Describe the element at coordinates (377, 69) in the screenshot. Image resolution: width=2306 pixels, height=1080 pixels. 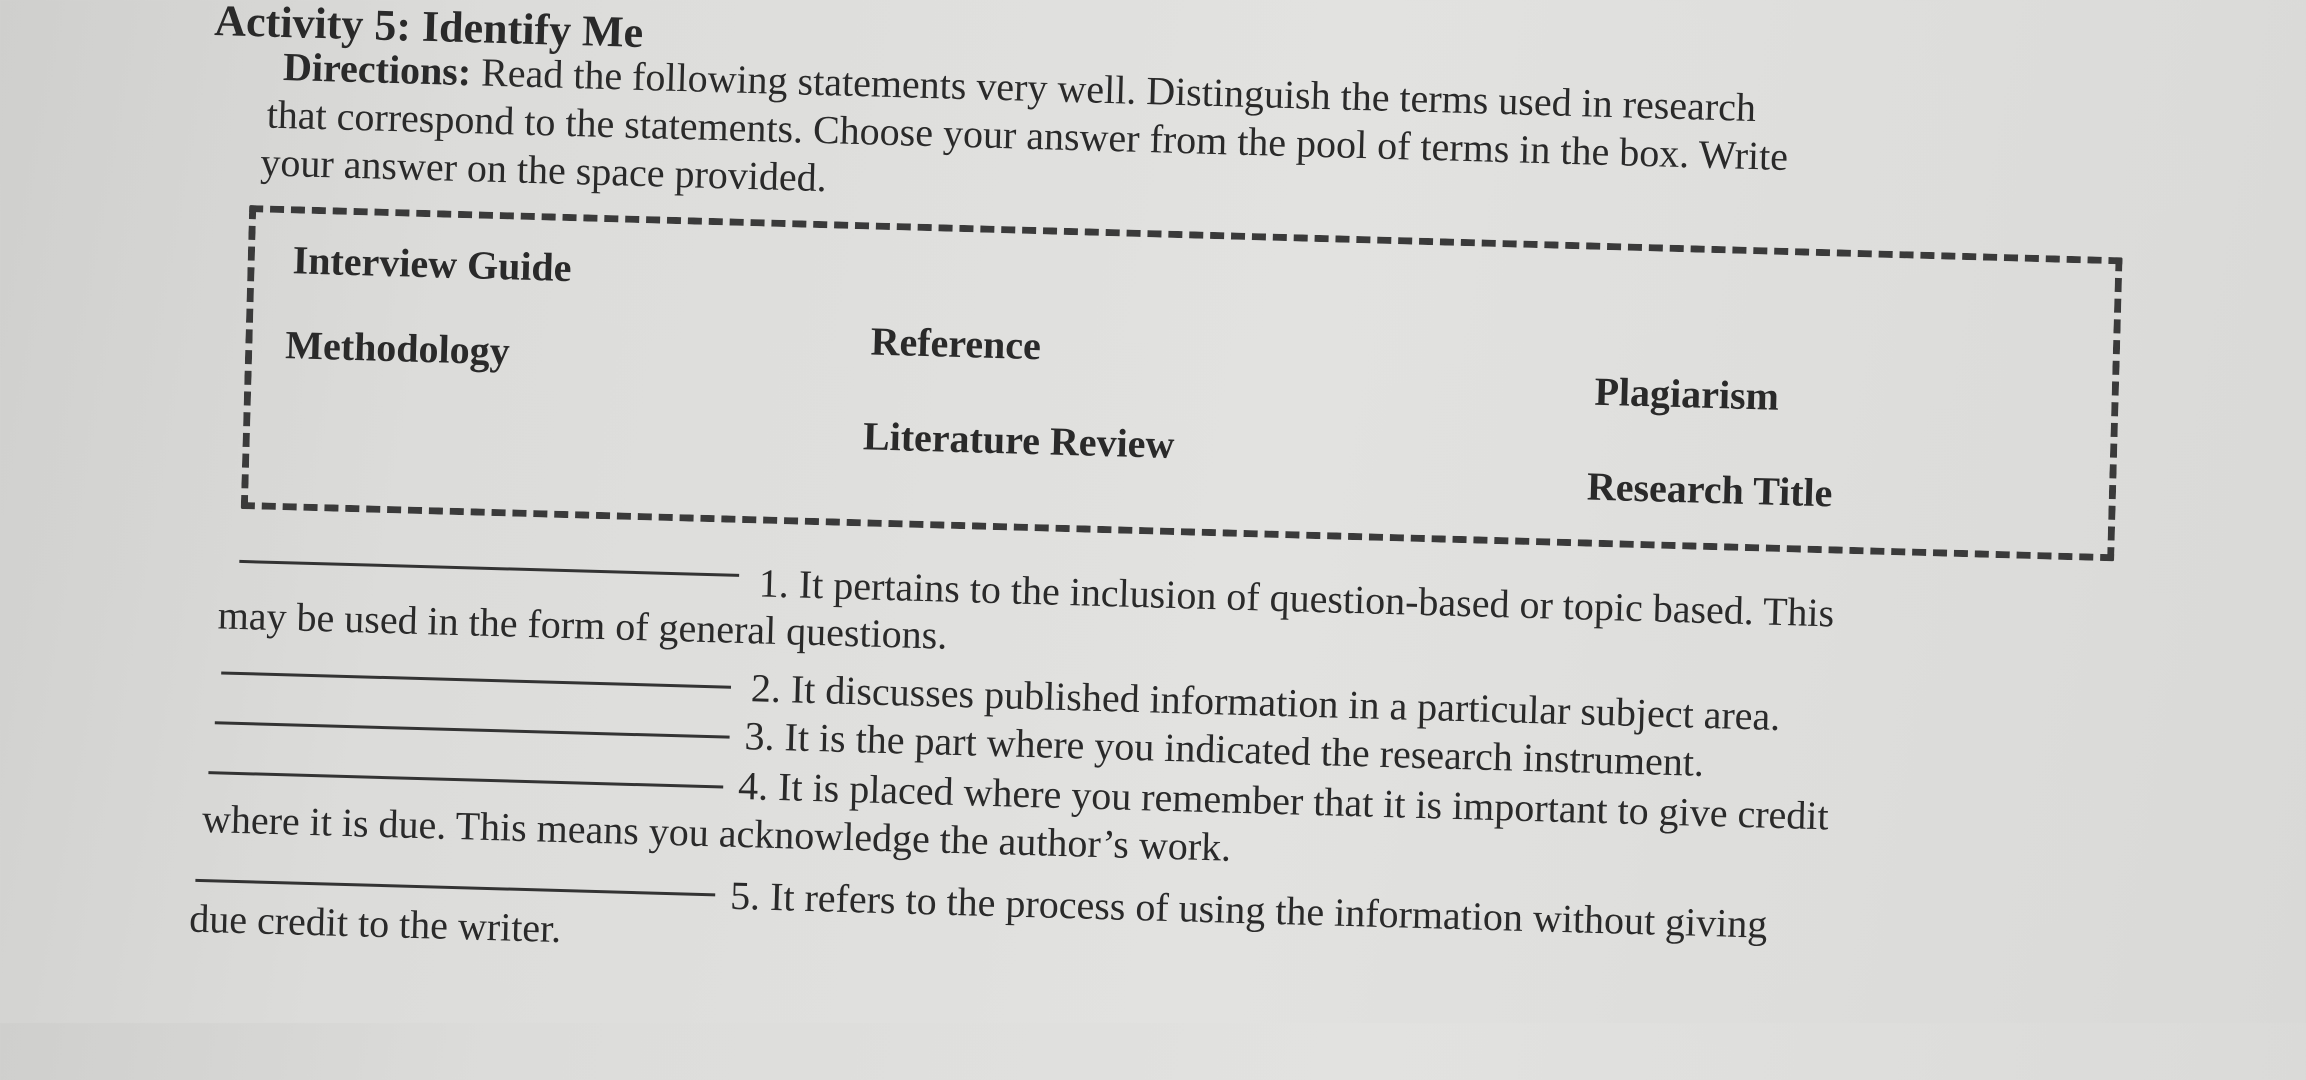
I see `directions-label: Directions:` at that location.